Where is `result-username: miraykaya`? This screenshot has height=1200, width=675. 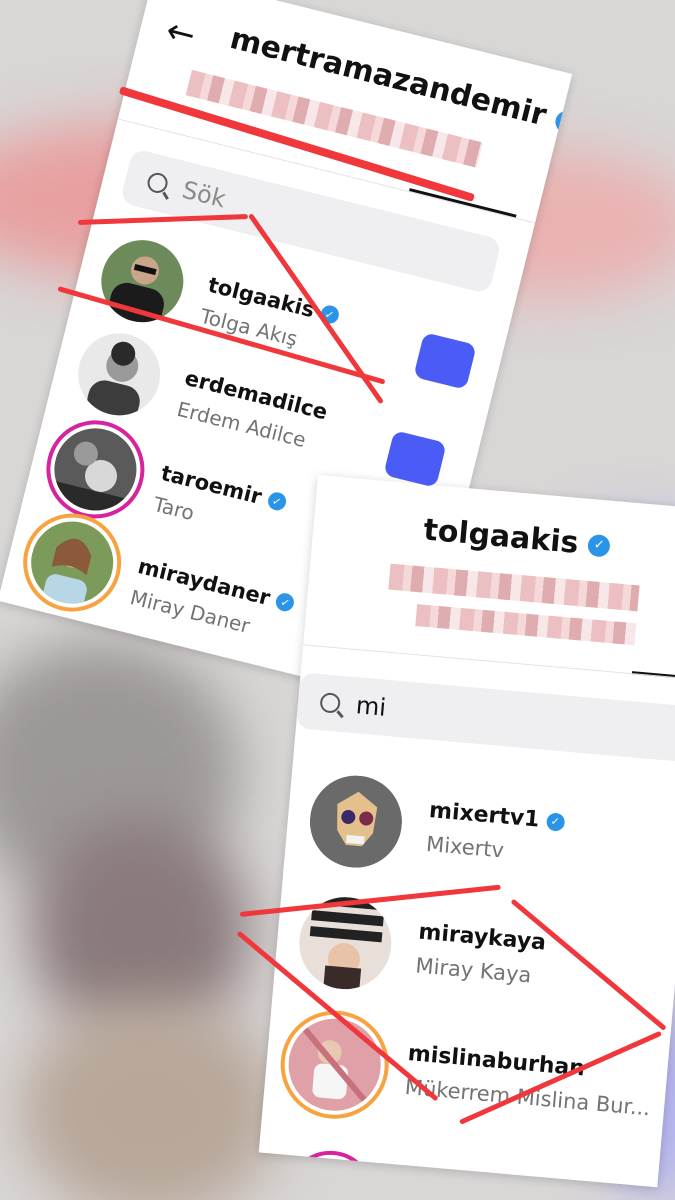
result-username: miraykaya is located at coordinates (482, 937).